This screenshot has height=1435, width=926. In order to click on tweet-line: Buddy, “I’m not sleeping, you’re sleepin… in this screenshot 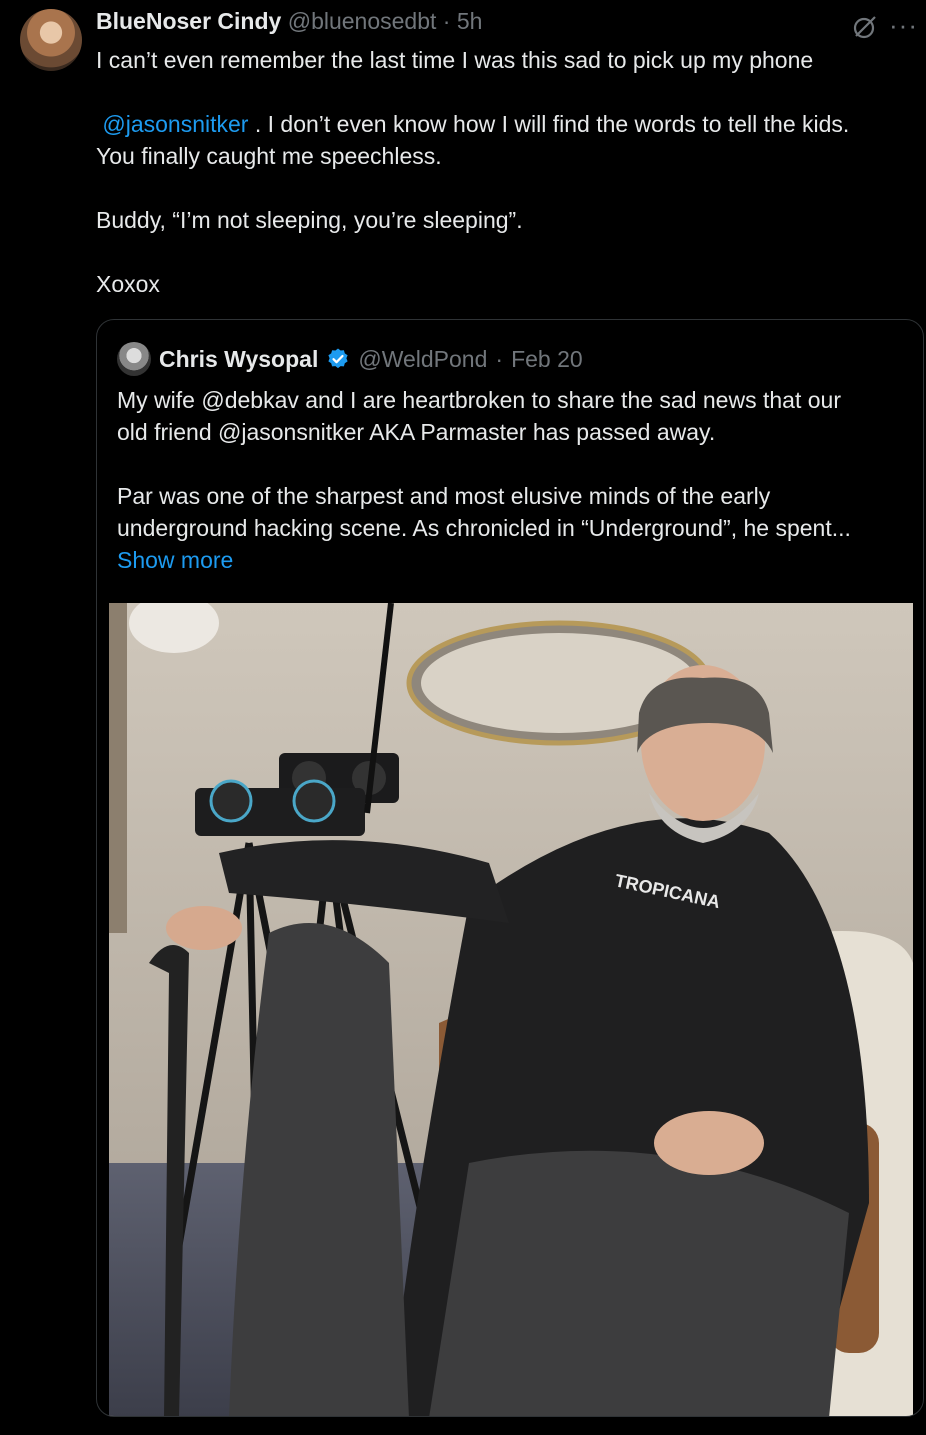, I will do `click(309, 220)`.